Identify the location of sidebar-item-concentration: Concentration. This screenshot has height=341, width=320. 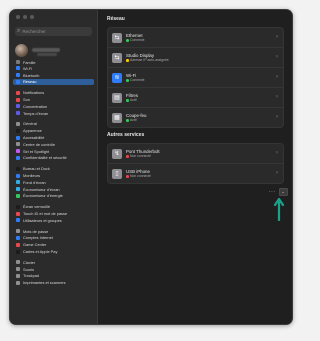
(53, 106).